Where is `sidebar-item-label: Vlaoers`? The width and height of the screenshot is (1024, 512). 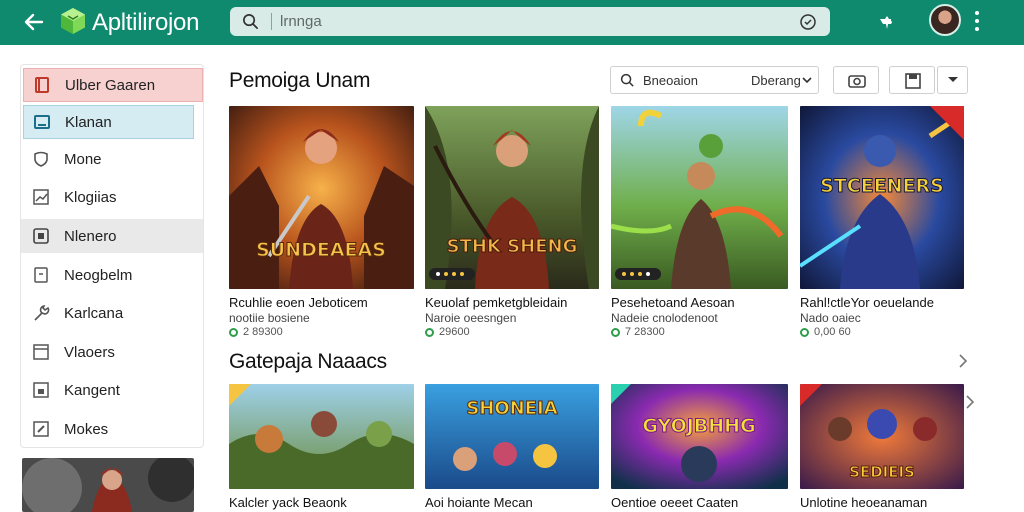 sidebar-item-label: Vlaoers is located at coordinates (89, 352).